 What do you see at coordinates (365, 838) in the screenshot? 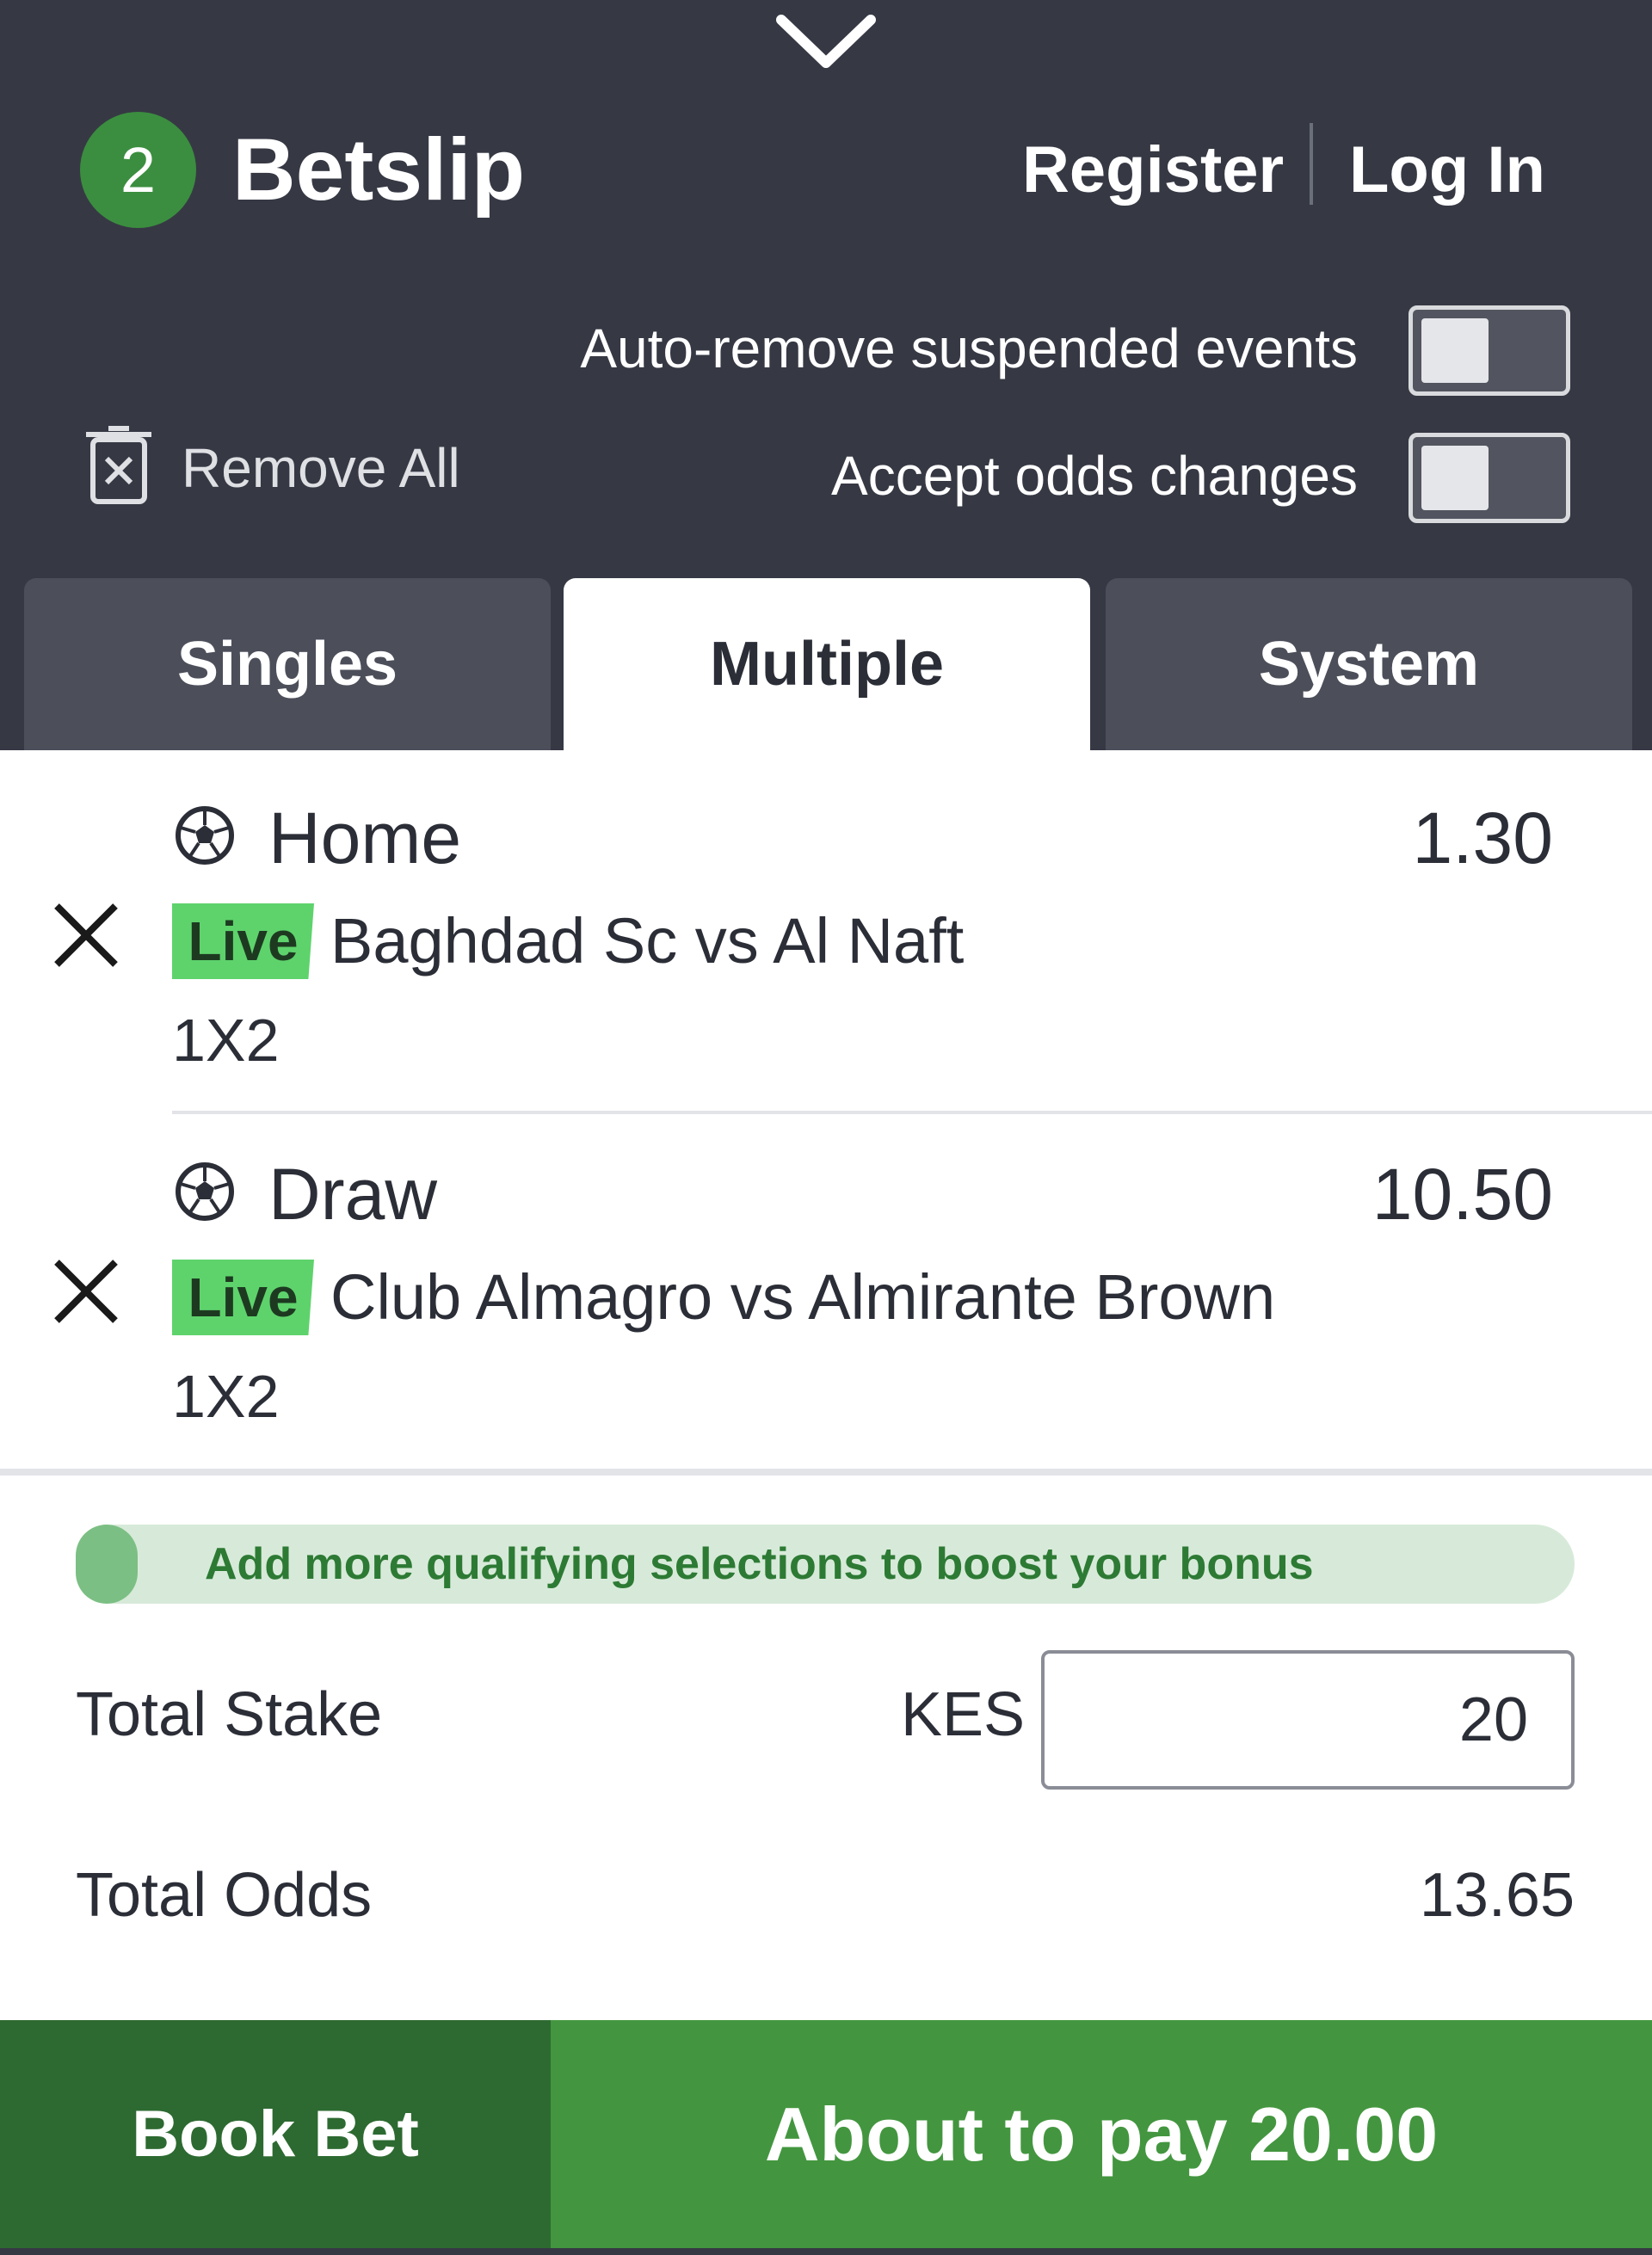
I see `selection-pick: Home` at bounding box center [365, 838].